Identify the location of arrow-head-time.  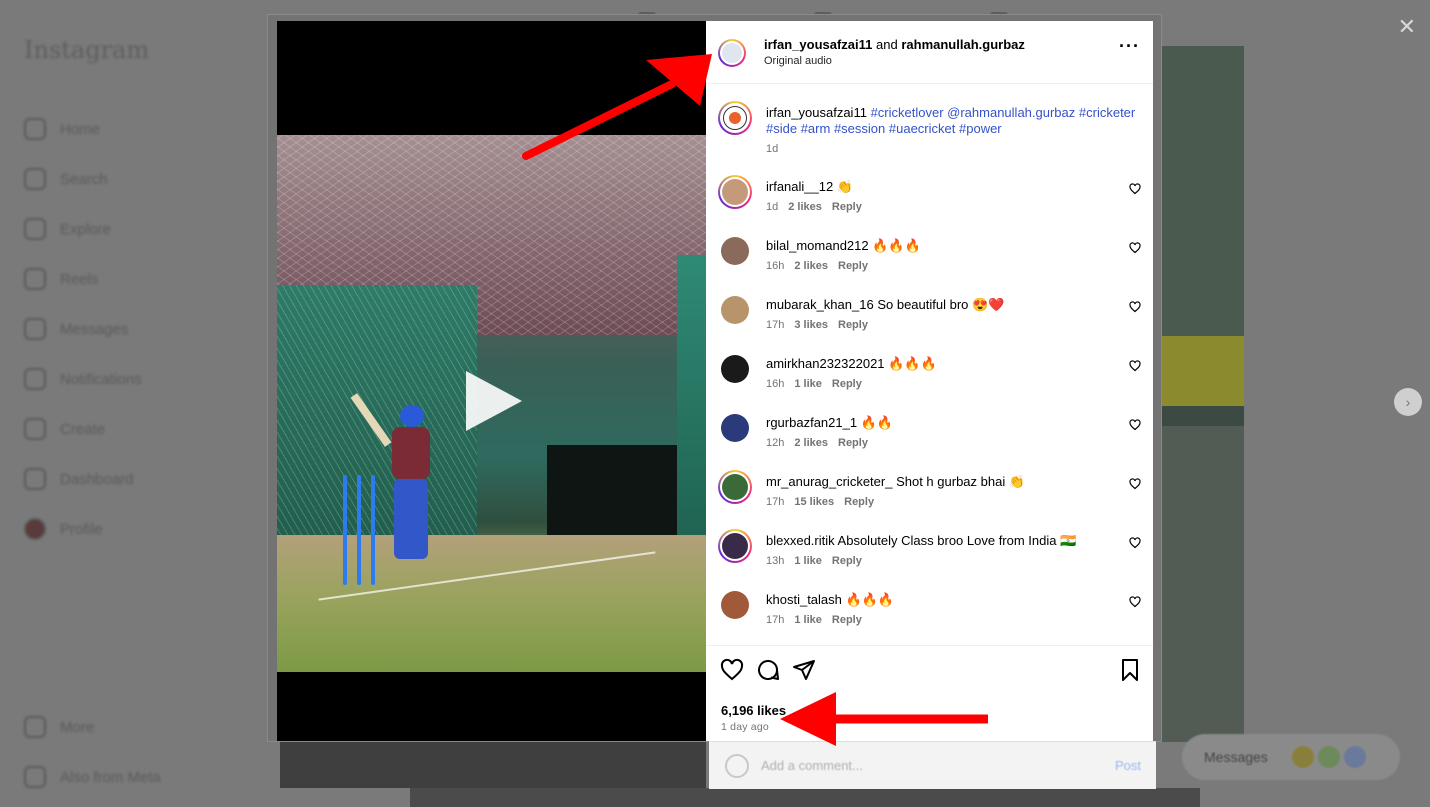
(808, 719).